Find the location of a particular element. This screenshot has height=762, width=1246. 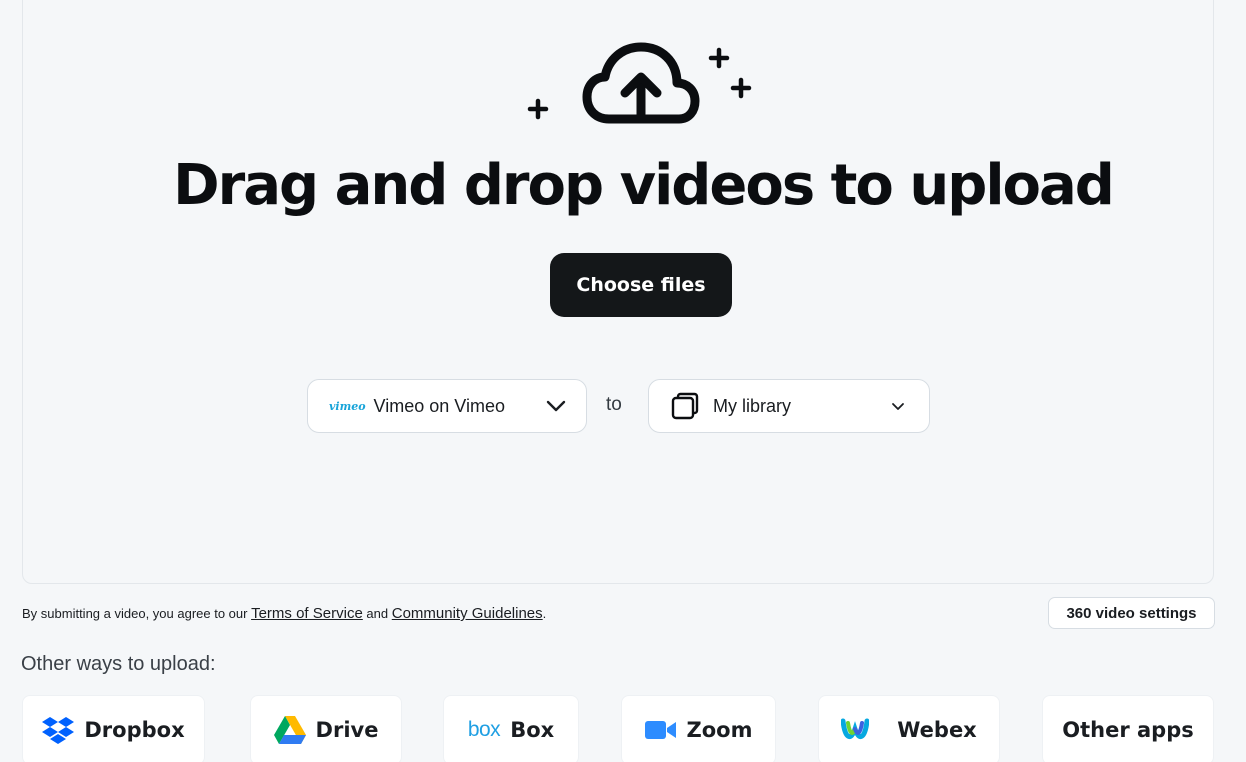

other-apps-label: Other apps is located at coordinates (1128, 730).